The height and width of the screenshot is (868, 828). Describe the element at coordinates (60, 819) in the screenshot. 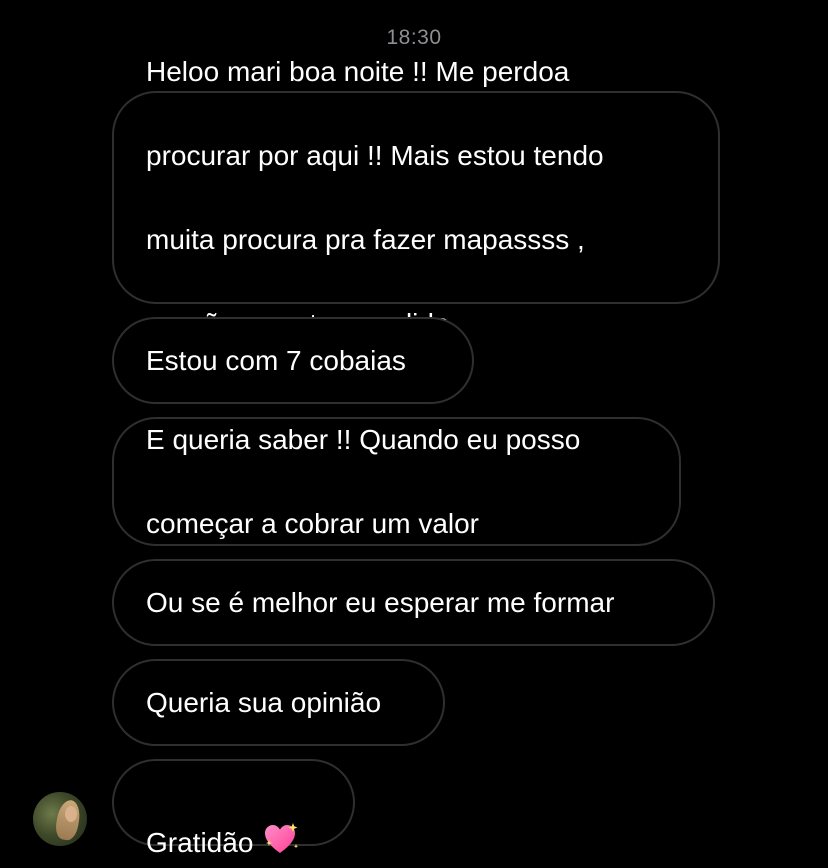

I see `avatar` at that location.